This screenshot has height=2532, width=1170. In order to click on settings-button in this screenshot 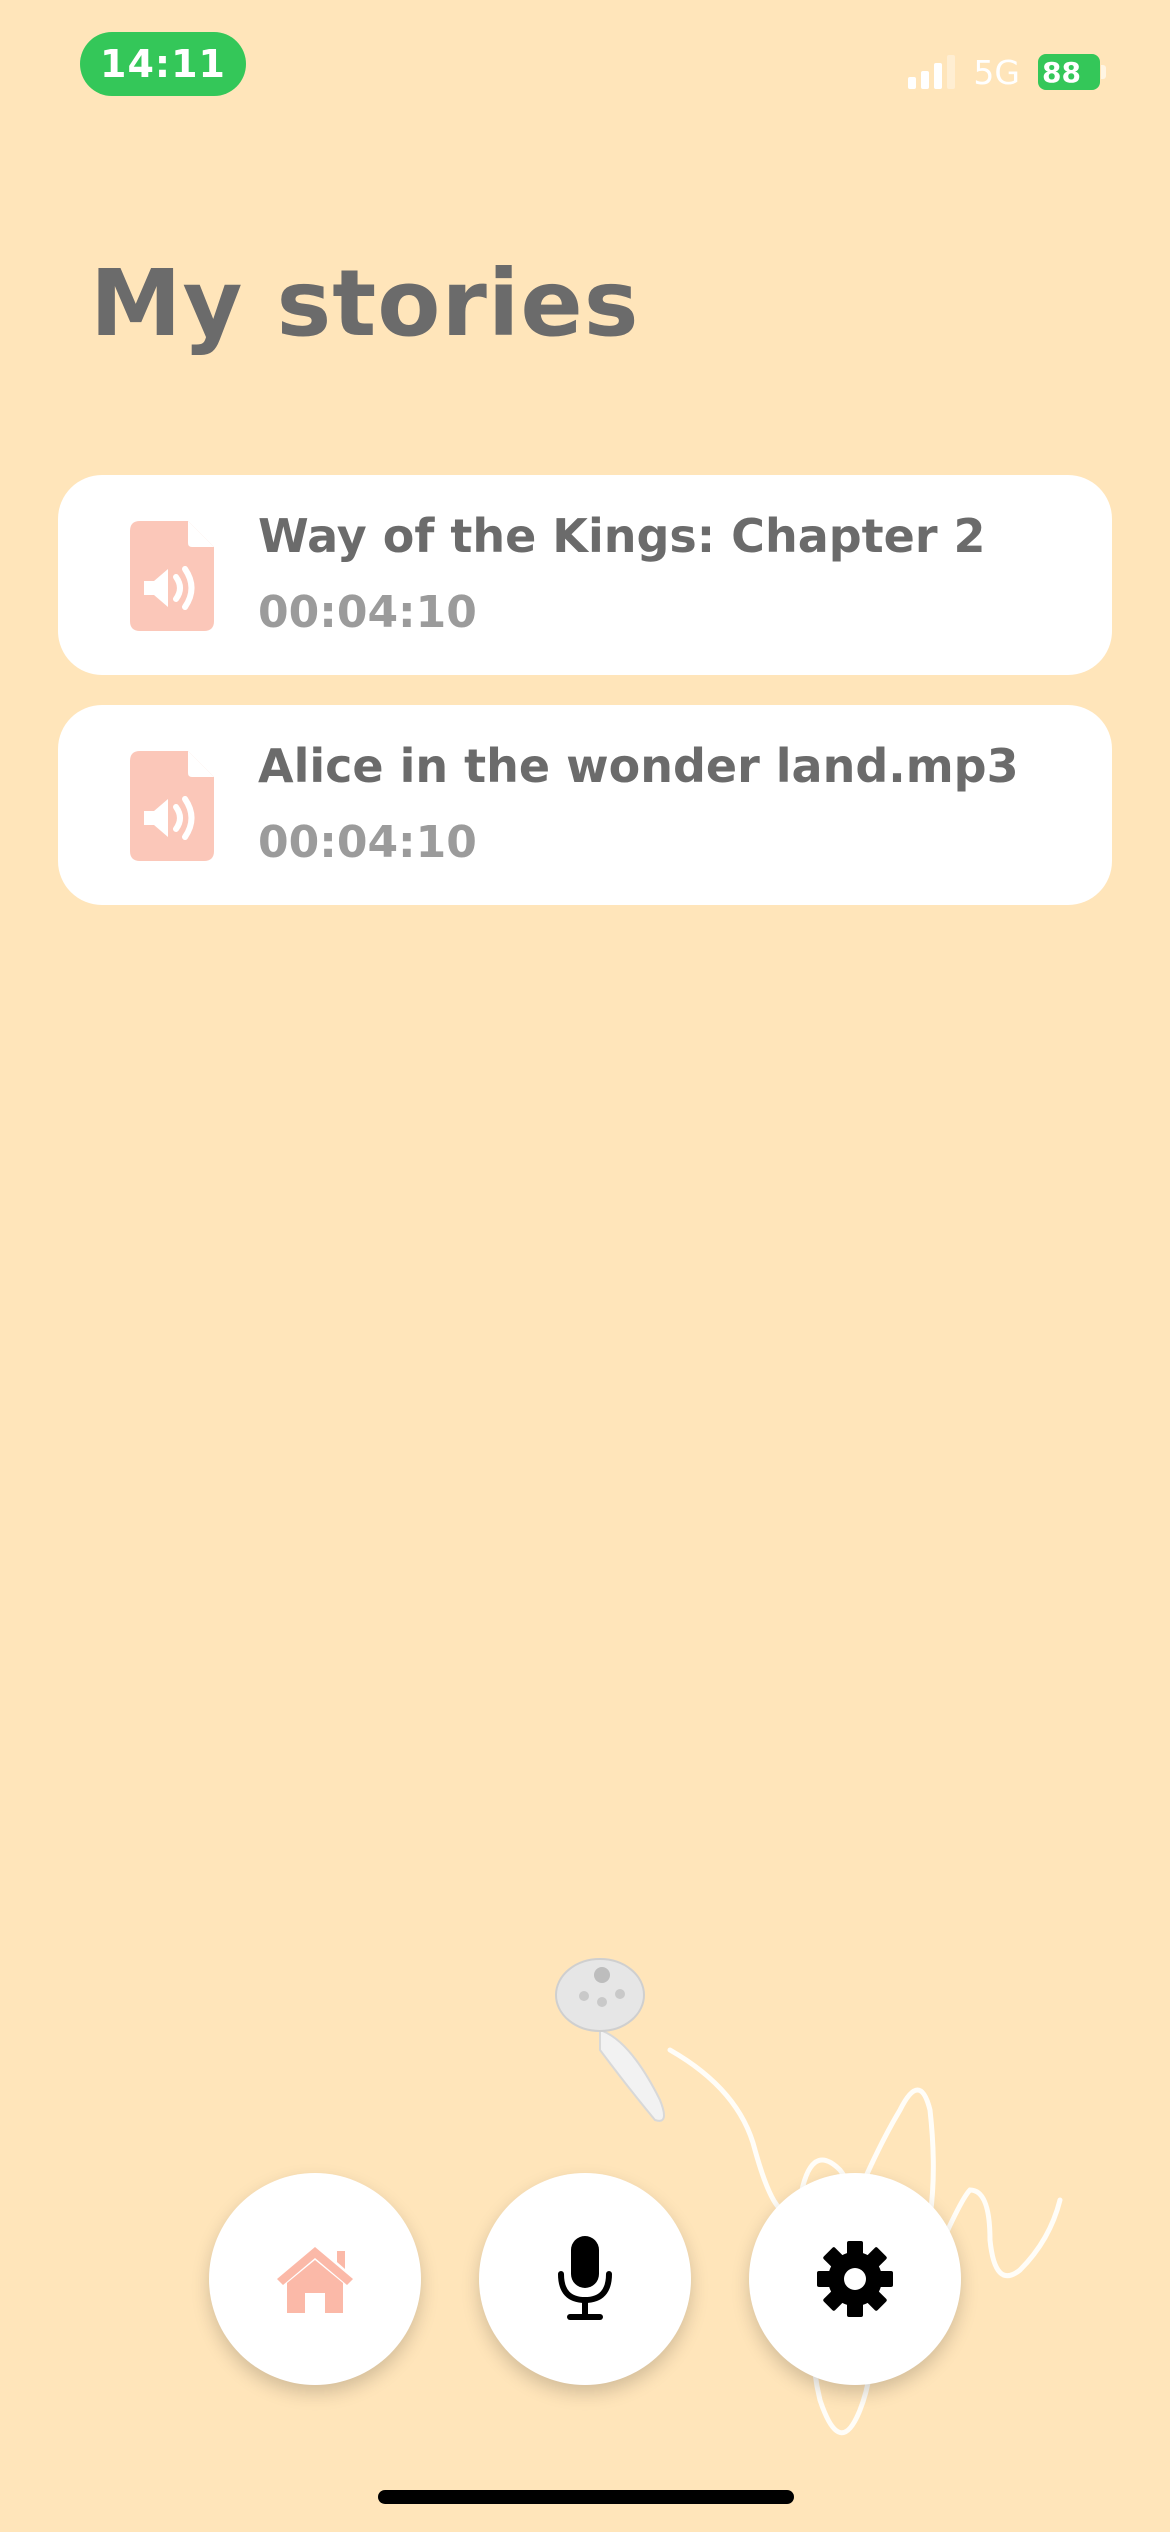, I will do `click(855, 2279)`.